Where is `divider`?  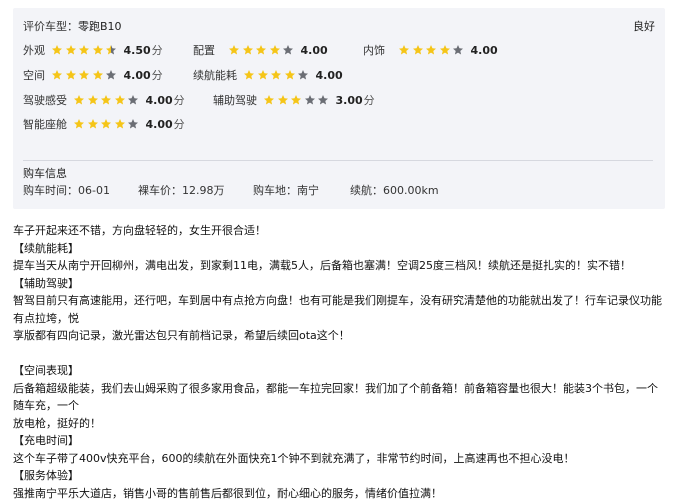 divider is located at coordinates (338, 160).